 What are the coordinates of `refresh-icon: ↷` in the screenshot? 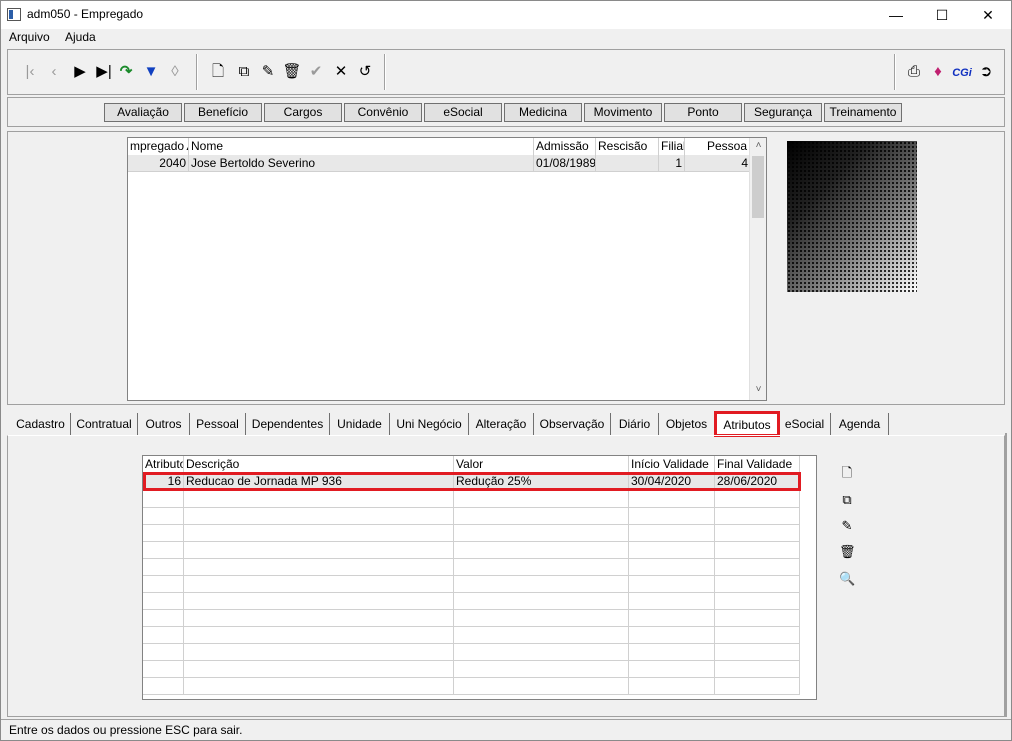 It's located at (126, 72).